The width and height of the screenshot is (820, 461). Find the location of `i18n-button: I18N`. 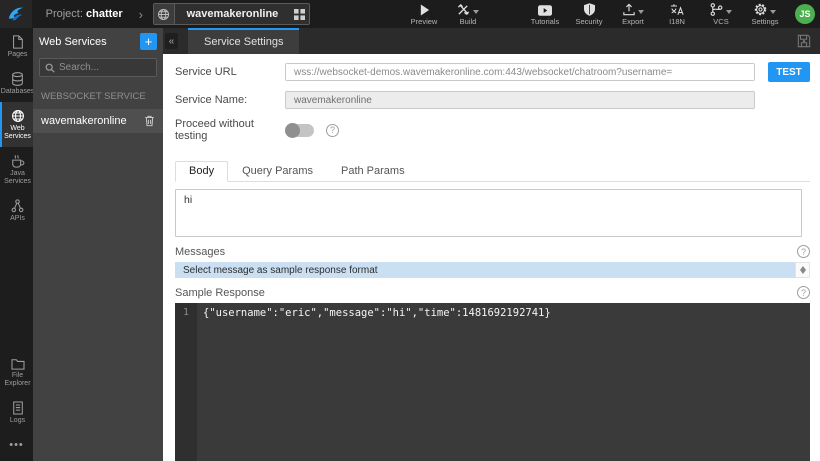

i18n-button: I18N is located at coordinates (677, 14).